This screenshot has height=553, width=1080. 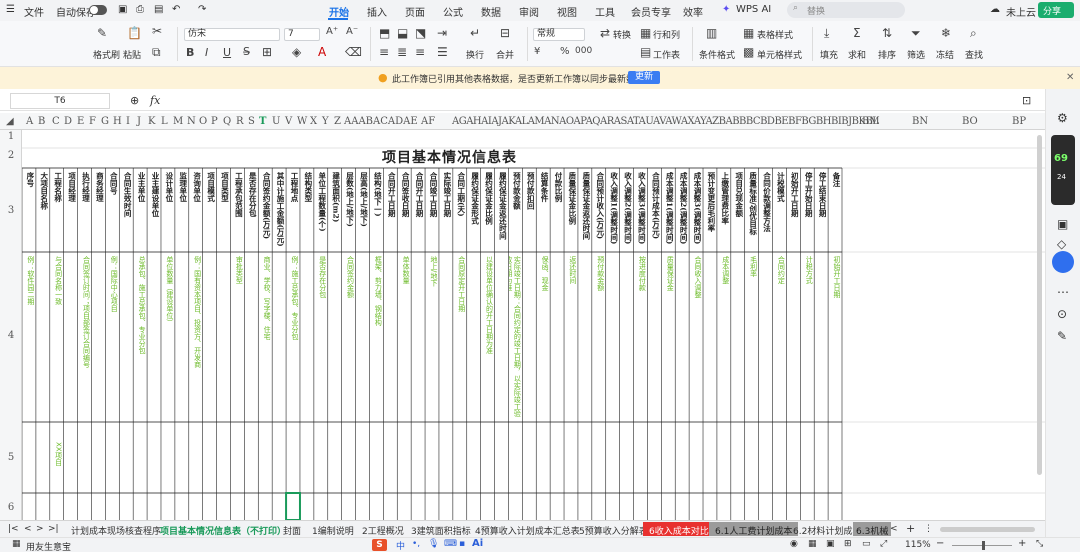 What do you see at coordinates (711, 33) in the screenshot?
I see `conditional-format-icon: ▥` at bounding box center [711, 33].